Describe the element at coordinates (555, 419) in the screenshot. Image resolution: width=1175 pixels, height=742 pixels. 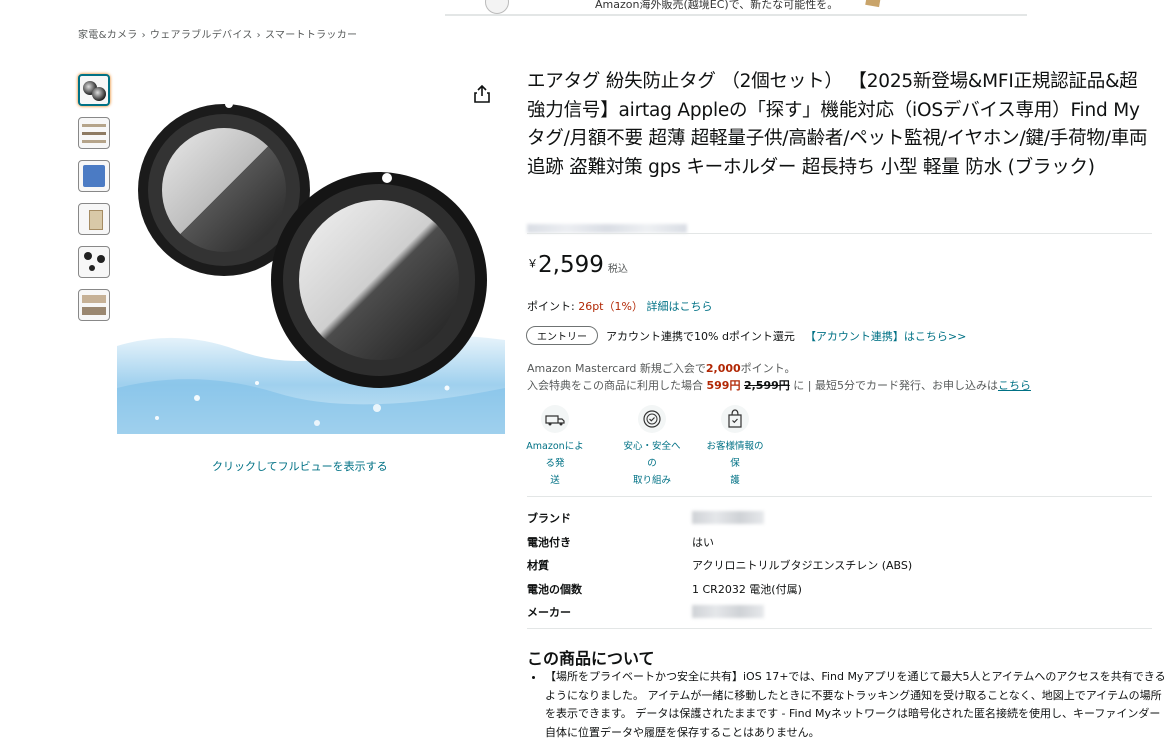
I see `delivery-truck-icon` at that location.